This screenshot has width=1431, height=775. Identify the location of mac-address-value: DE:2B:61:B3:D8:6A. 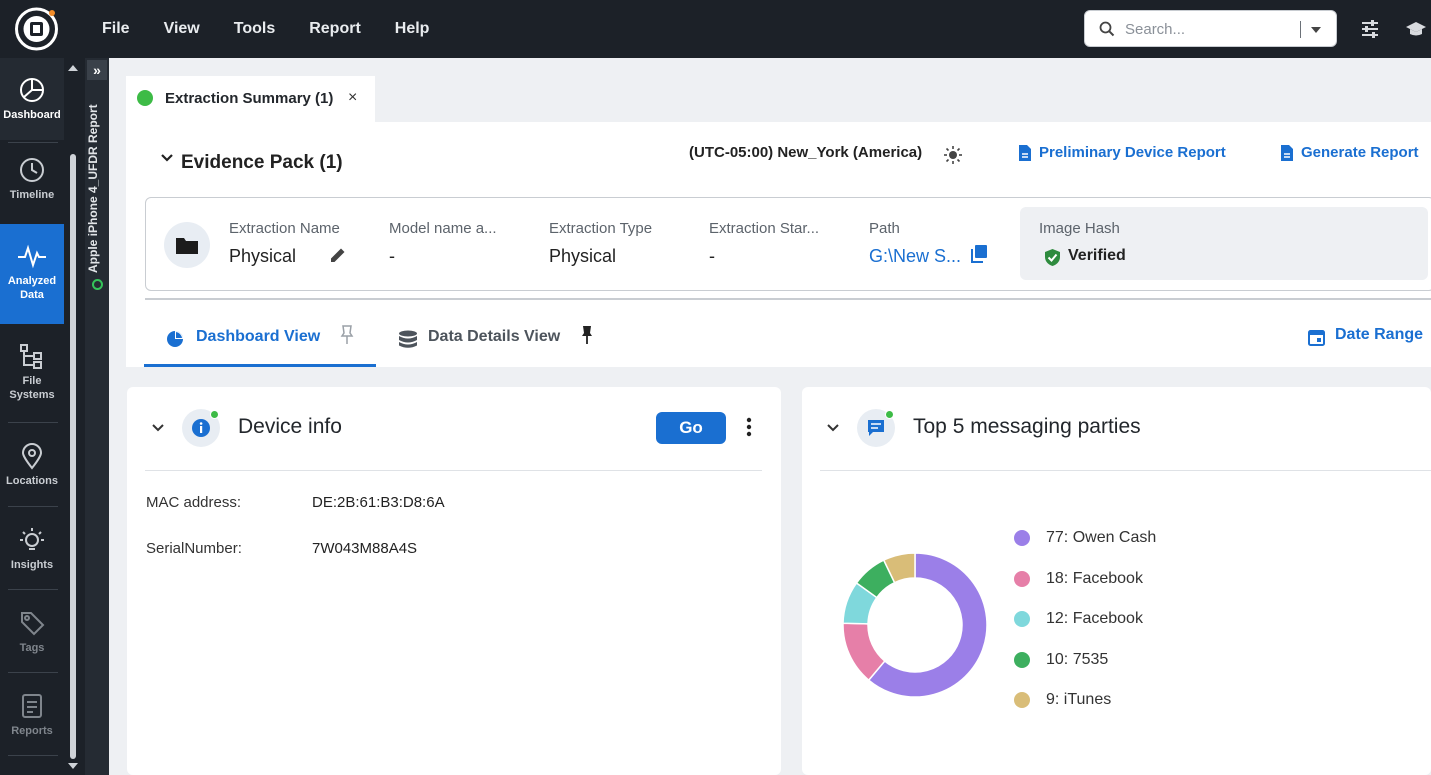
(378, 502).